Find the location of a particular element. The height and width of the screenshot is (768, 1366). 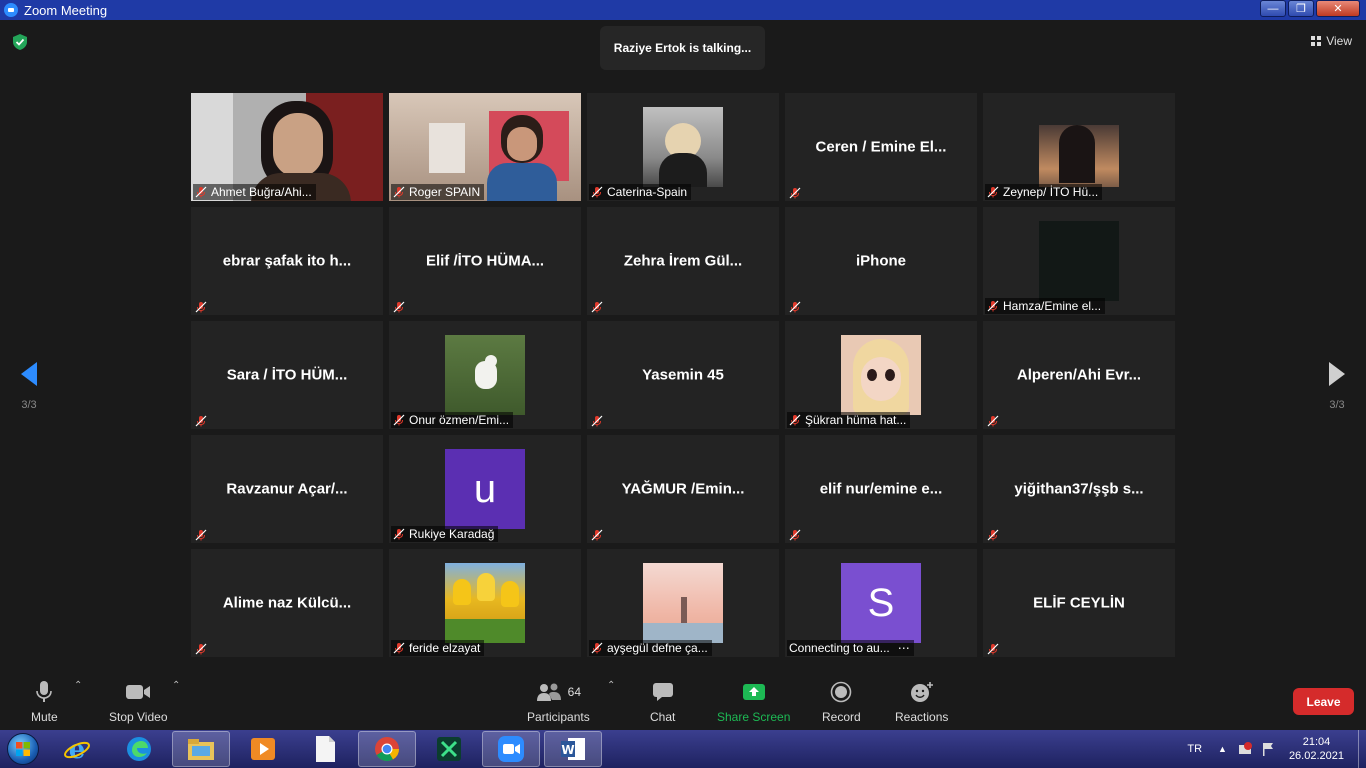

minimize-button: — is located at coordinates (1273, 8).